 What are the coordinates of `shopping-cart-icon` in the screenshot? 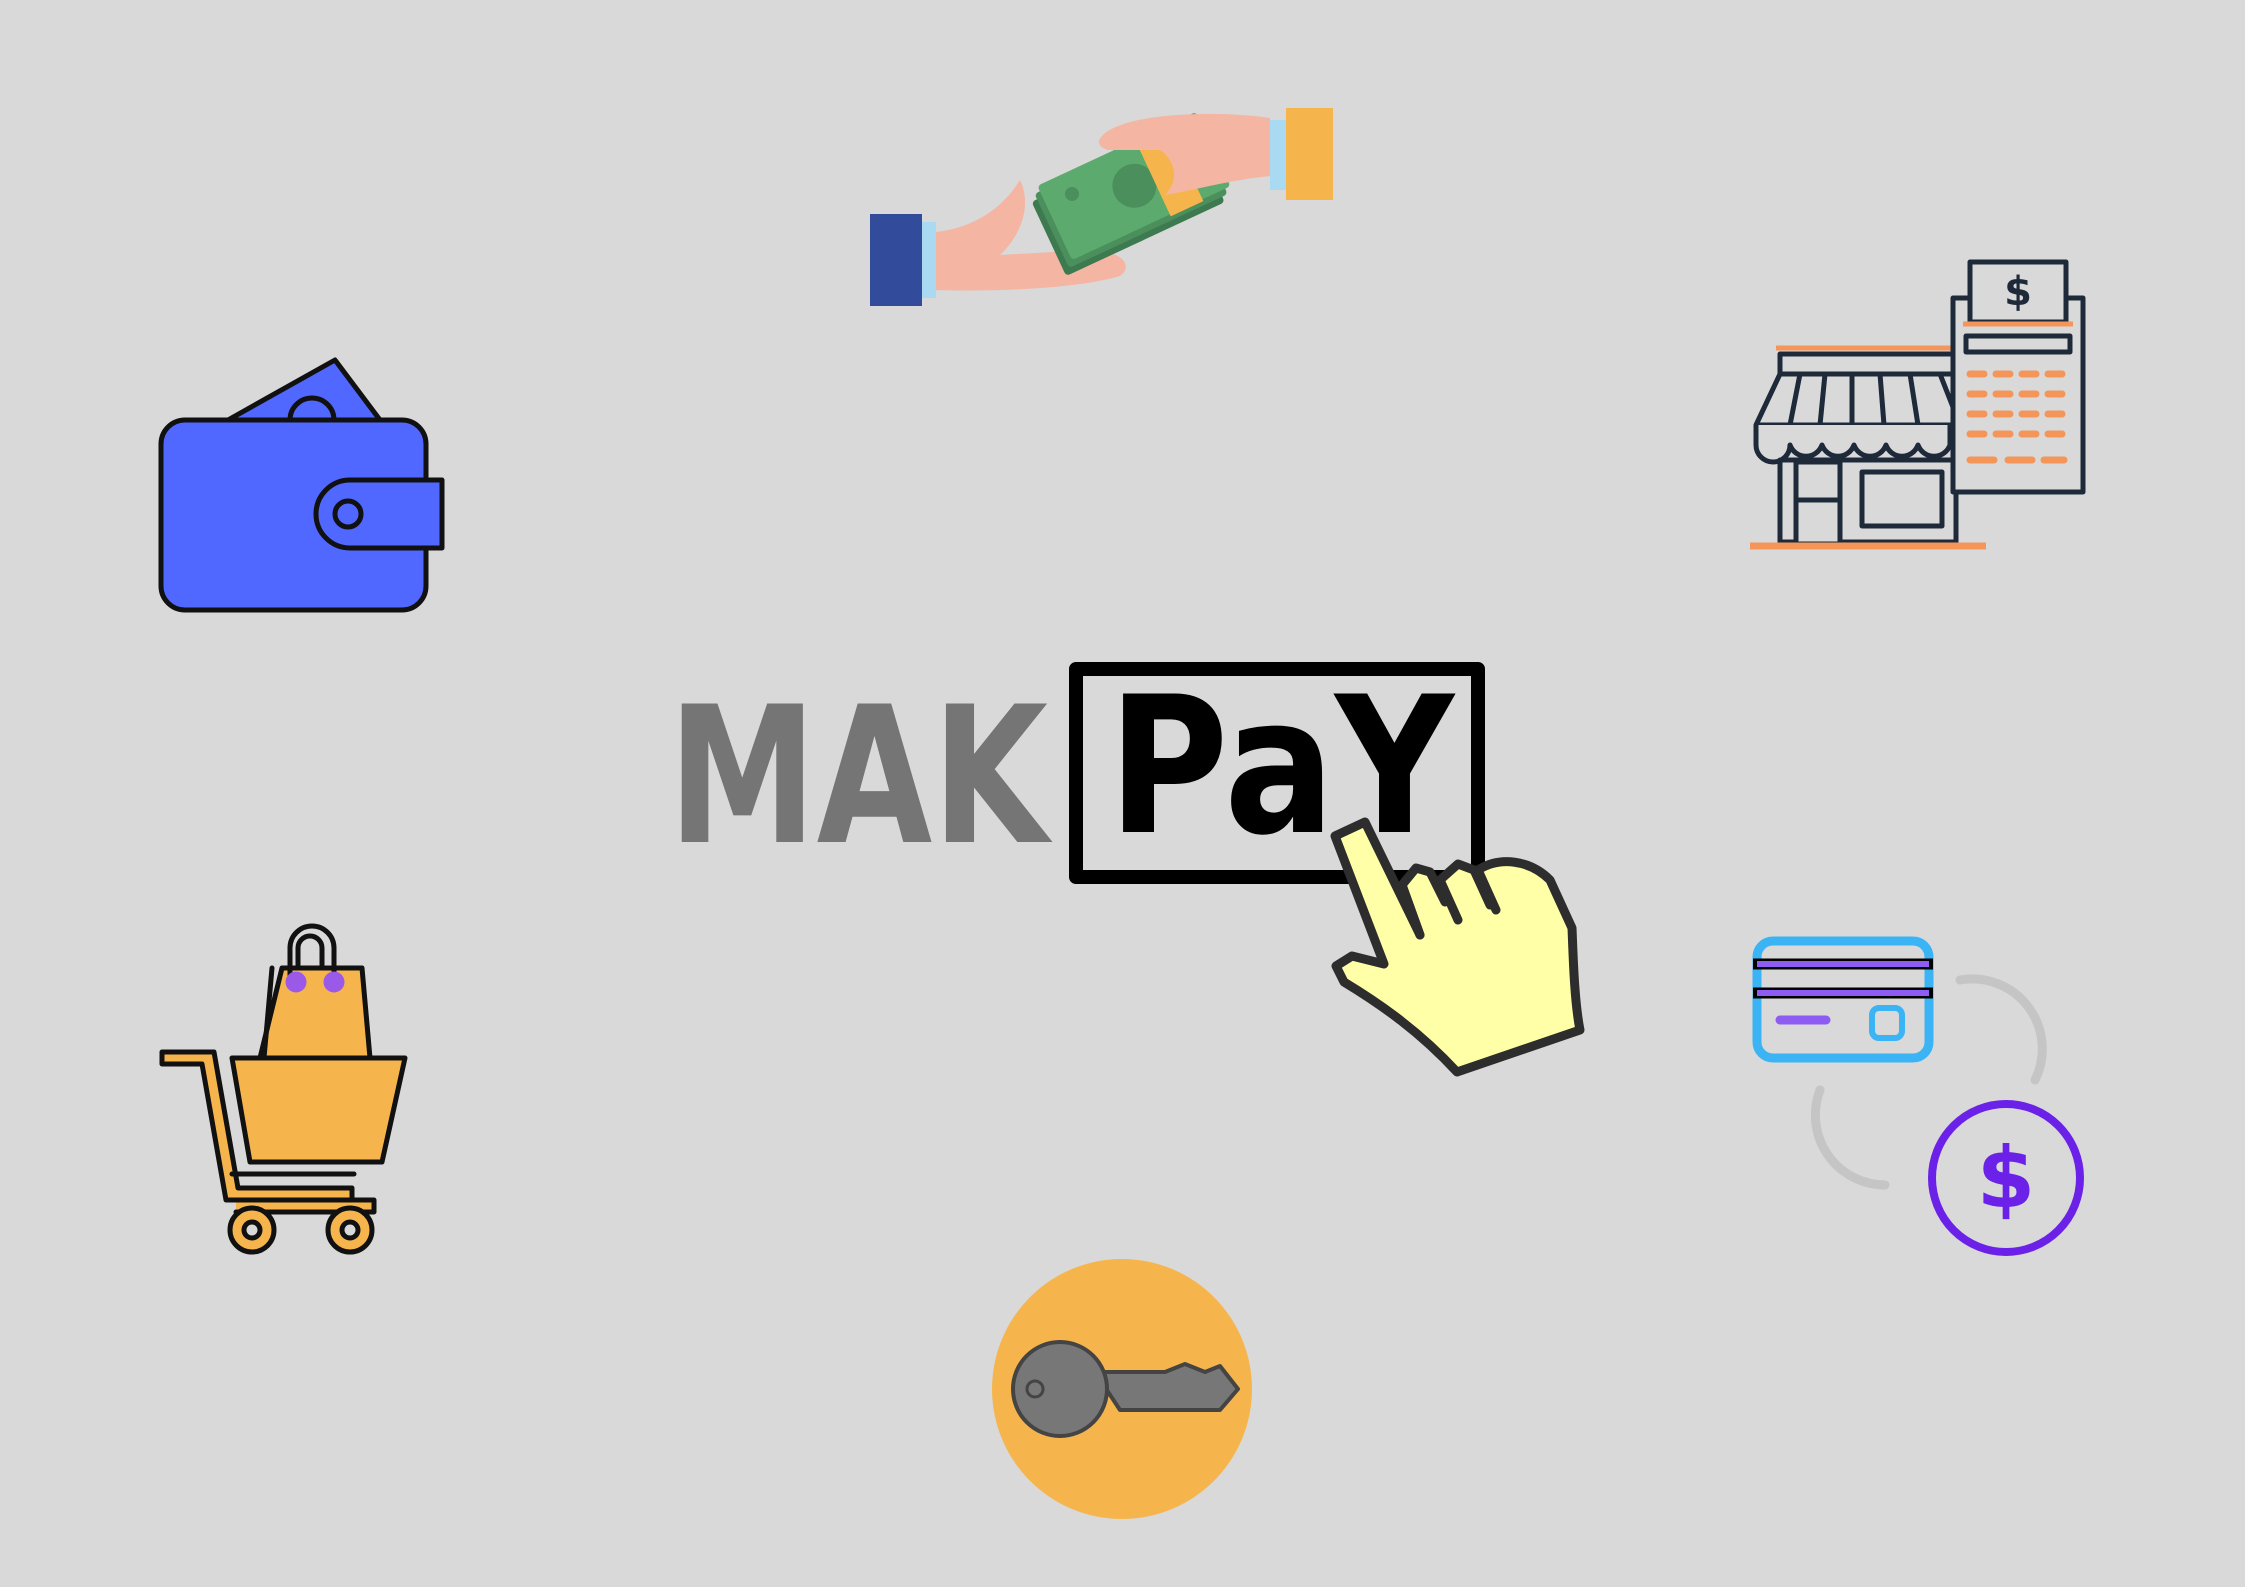 It's located at (283, 1089).